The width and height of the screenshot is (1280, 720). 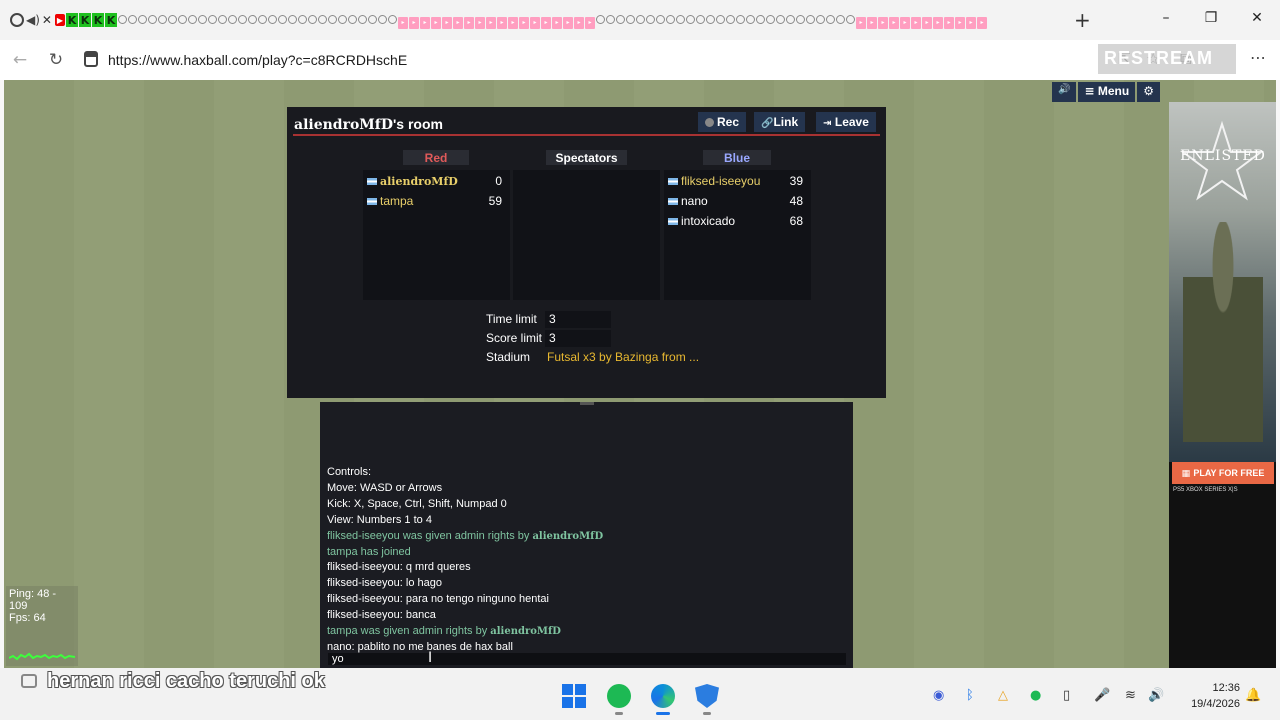 I want to click on red-team-header: Red, so click(x=436, y=157).